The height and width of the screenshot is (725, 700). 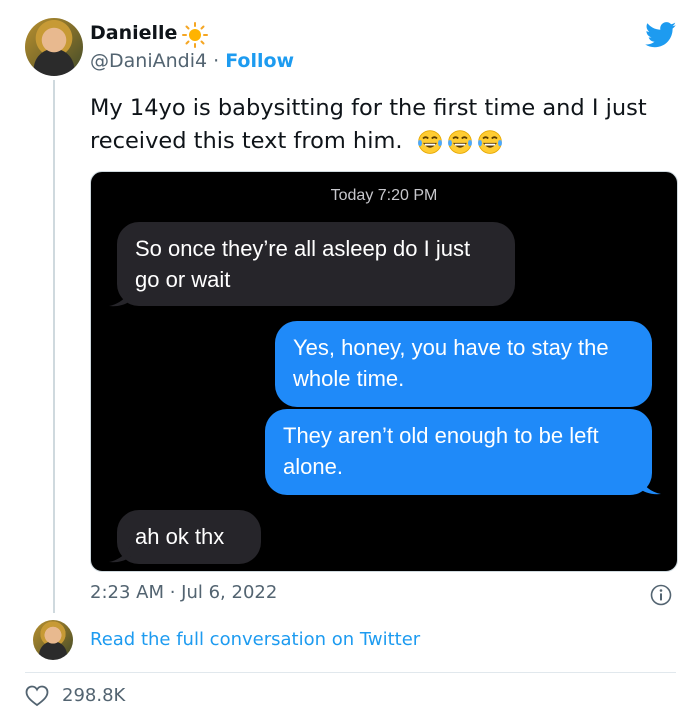 I want to click on conversation-time-header: Today 7:20 PM, so click(x=384, y=195).